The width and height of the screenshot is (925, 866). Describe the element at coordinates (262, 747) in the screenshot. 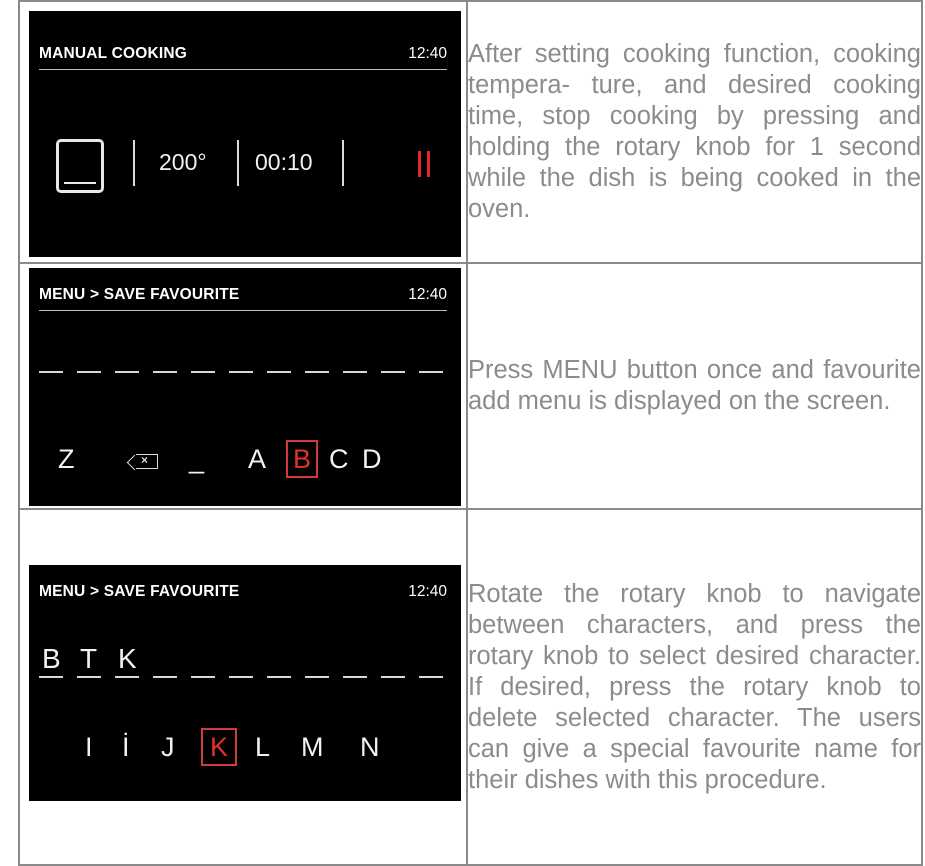

I see `character-option: L` at that location.